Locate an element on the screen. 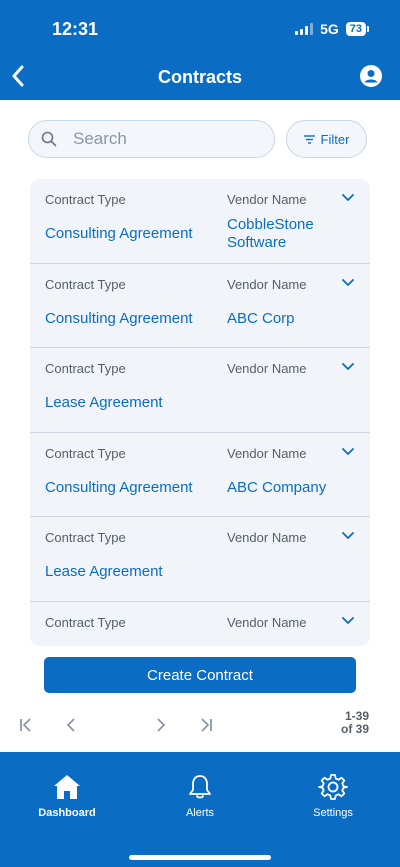 Image resolution: width=400 pixels, height=867 pixels. tab-settings: Settings is located at coordinates (333, 795).